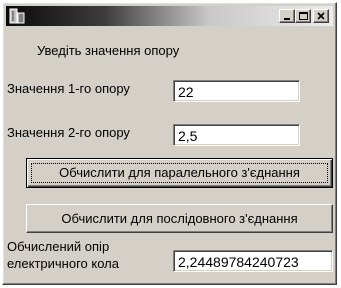 The image size is (341, 288). Describe the element at coordinates (68, 132) in the screenshot. I see `resistor2-label: Значення 2-го опору` at that location.